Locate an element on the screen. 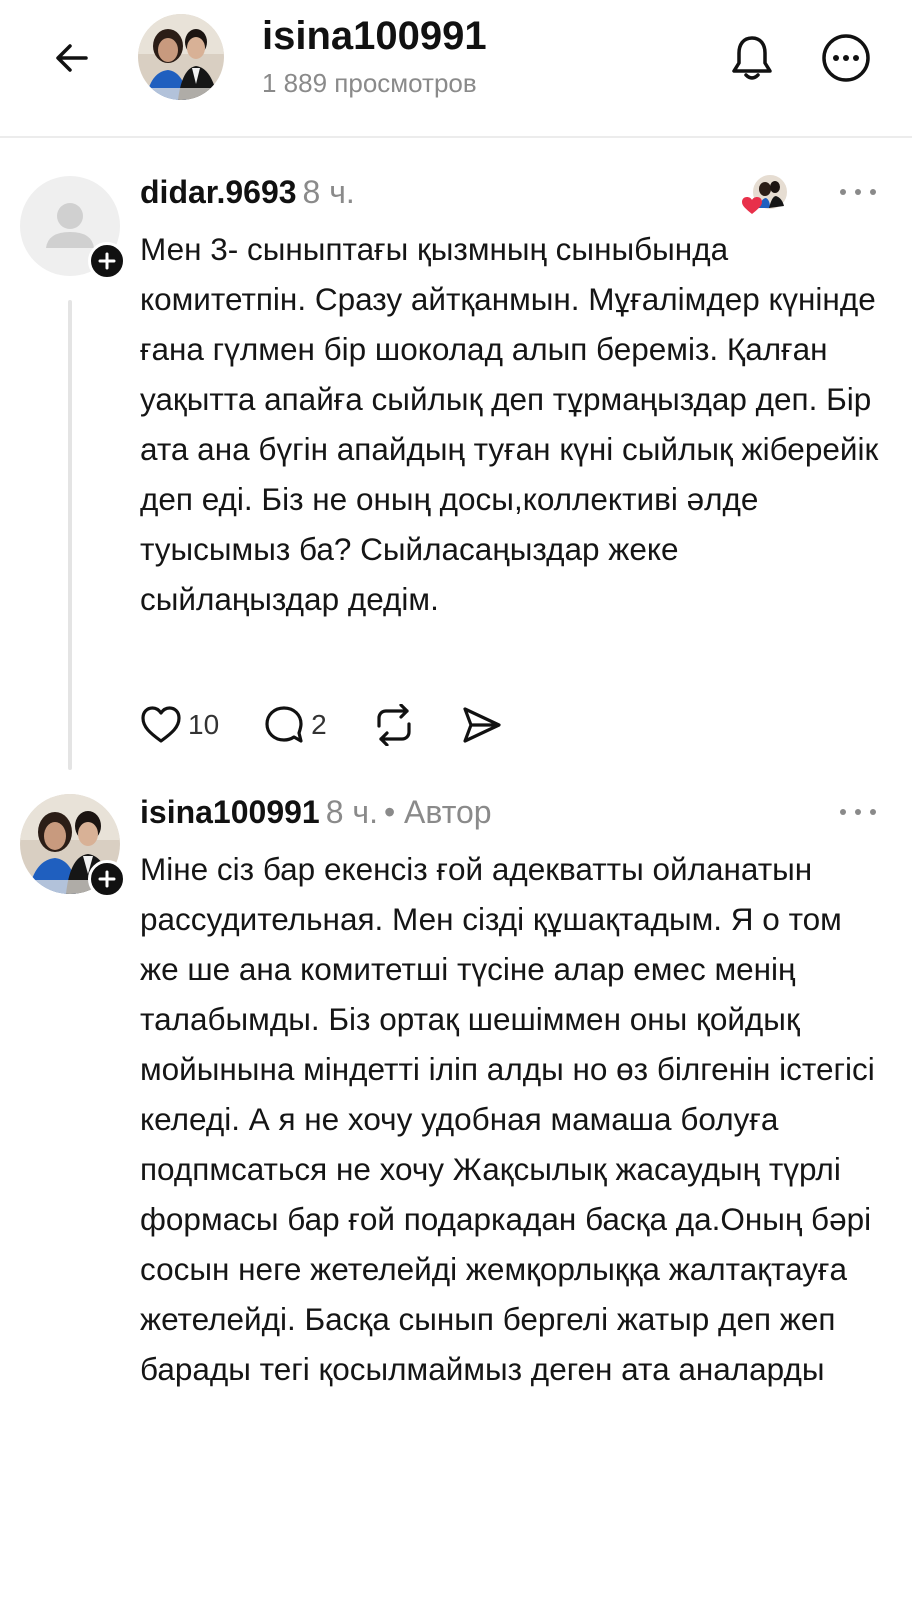  repost-icon is located at coordinates (394, 725).